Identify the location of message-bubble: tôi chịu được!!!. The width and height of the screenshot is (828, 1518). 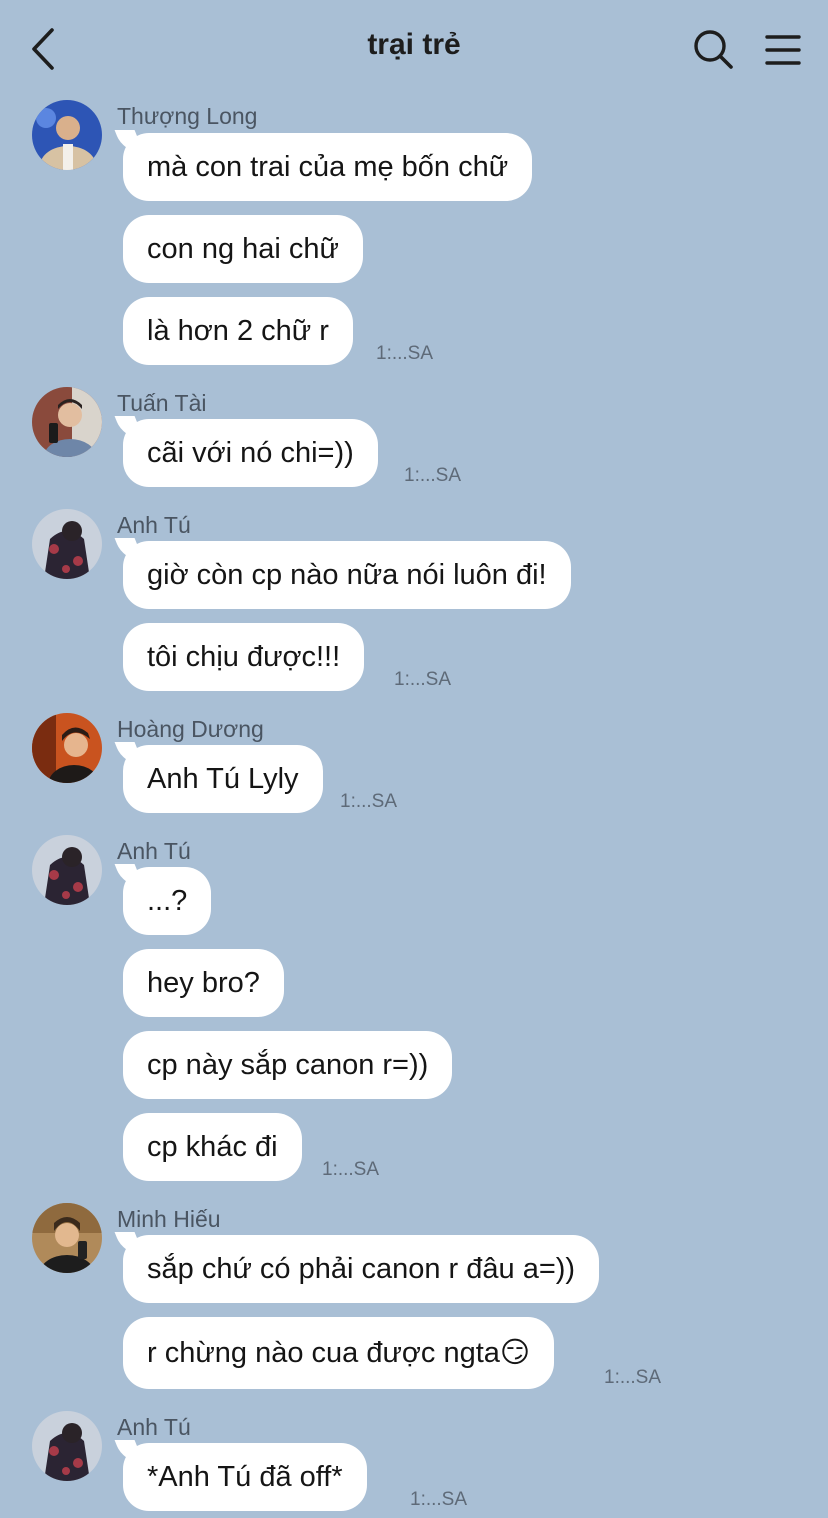
(244, 657).